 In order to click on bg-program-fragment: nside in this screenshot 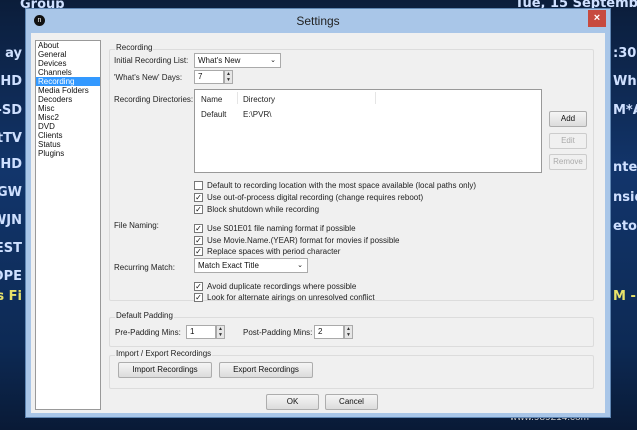, I will do `click(625, 197)`.